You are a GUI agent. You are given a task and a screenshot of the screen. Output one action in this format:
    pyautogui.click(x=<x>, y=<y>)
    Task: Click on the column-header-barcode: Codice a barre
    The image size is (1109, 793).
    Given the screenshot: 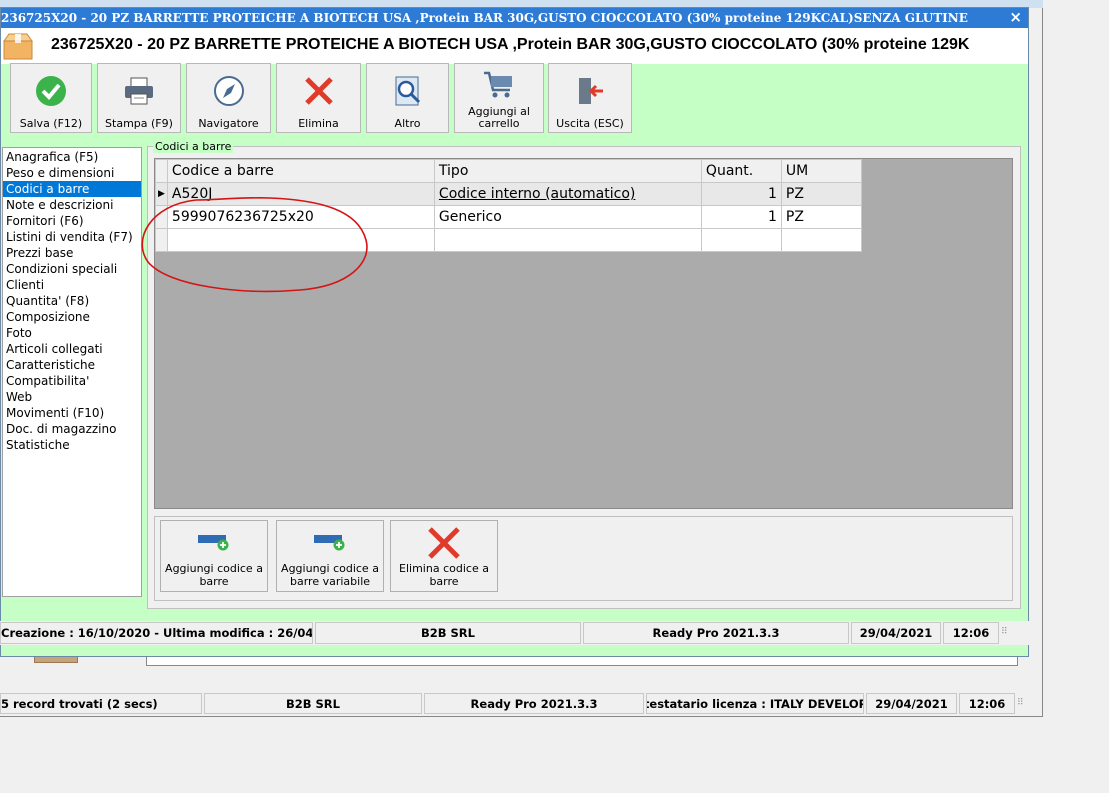 What is the action you would take?
    pyautogui.click(x=300, y=171)
    